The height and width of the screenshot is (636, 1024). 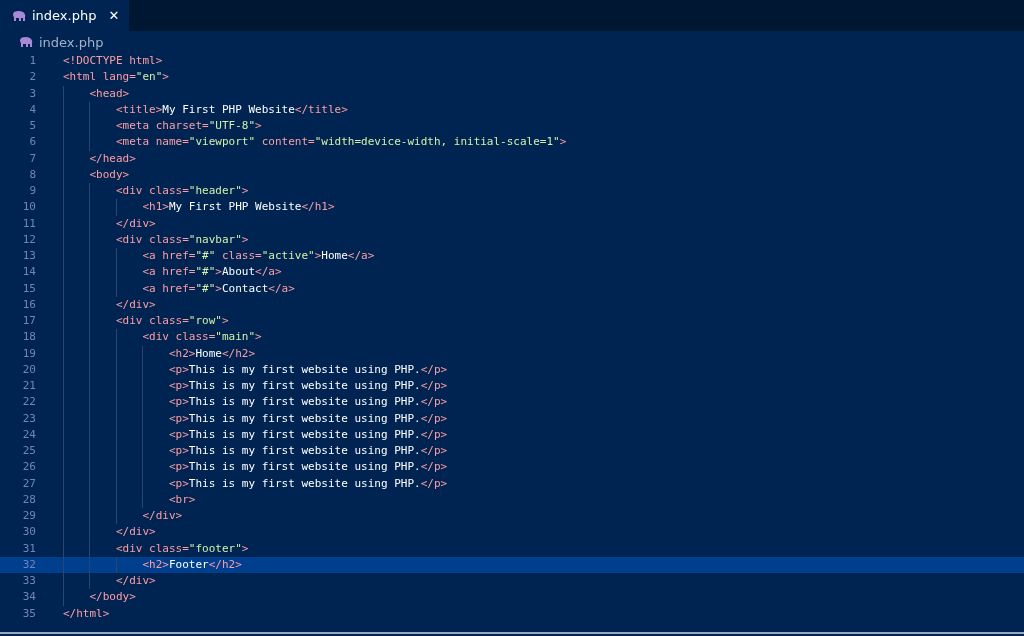 I want to click on code-line: <br>, so click(x=181, y=499).